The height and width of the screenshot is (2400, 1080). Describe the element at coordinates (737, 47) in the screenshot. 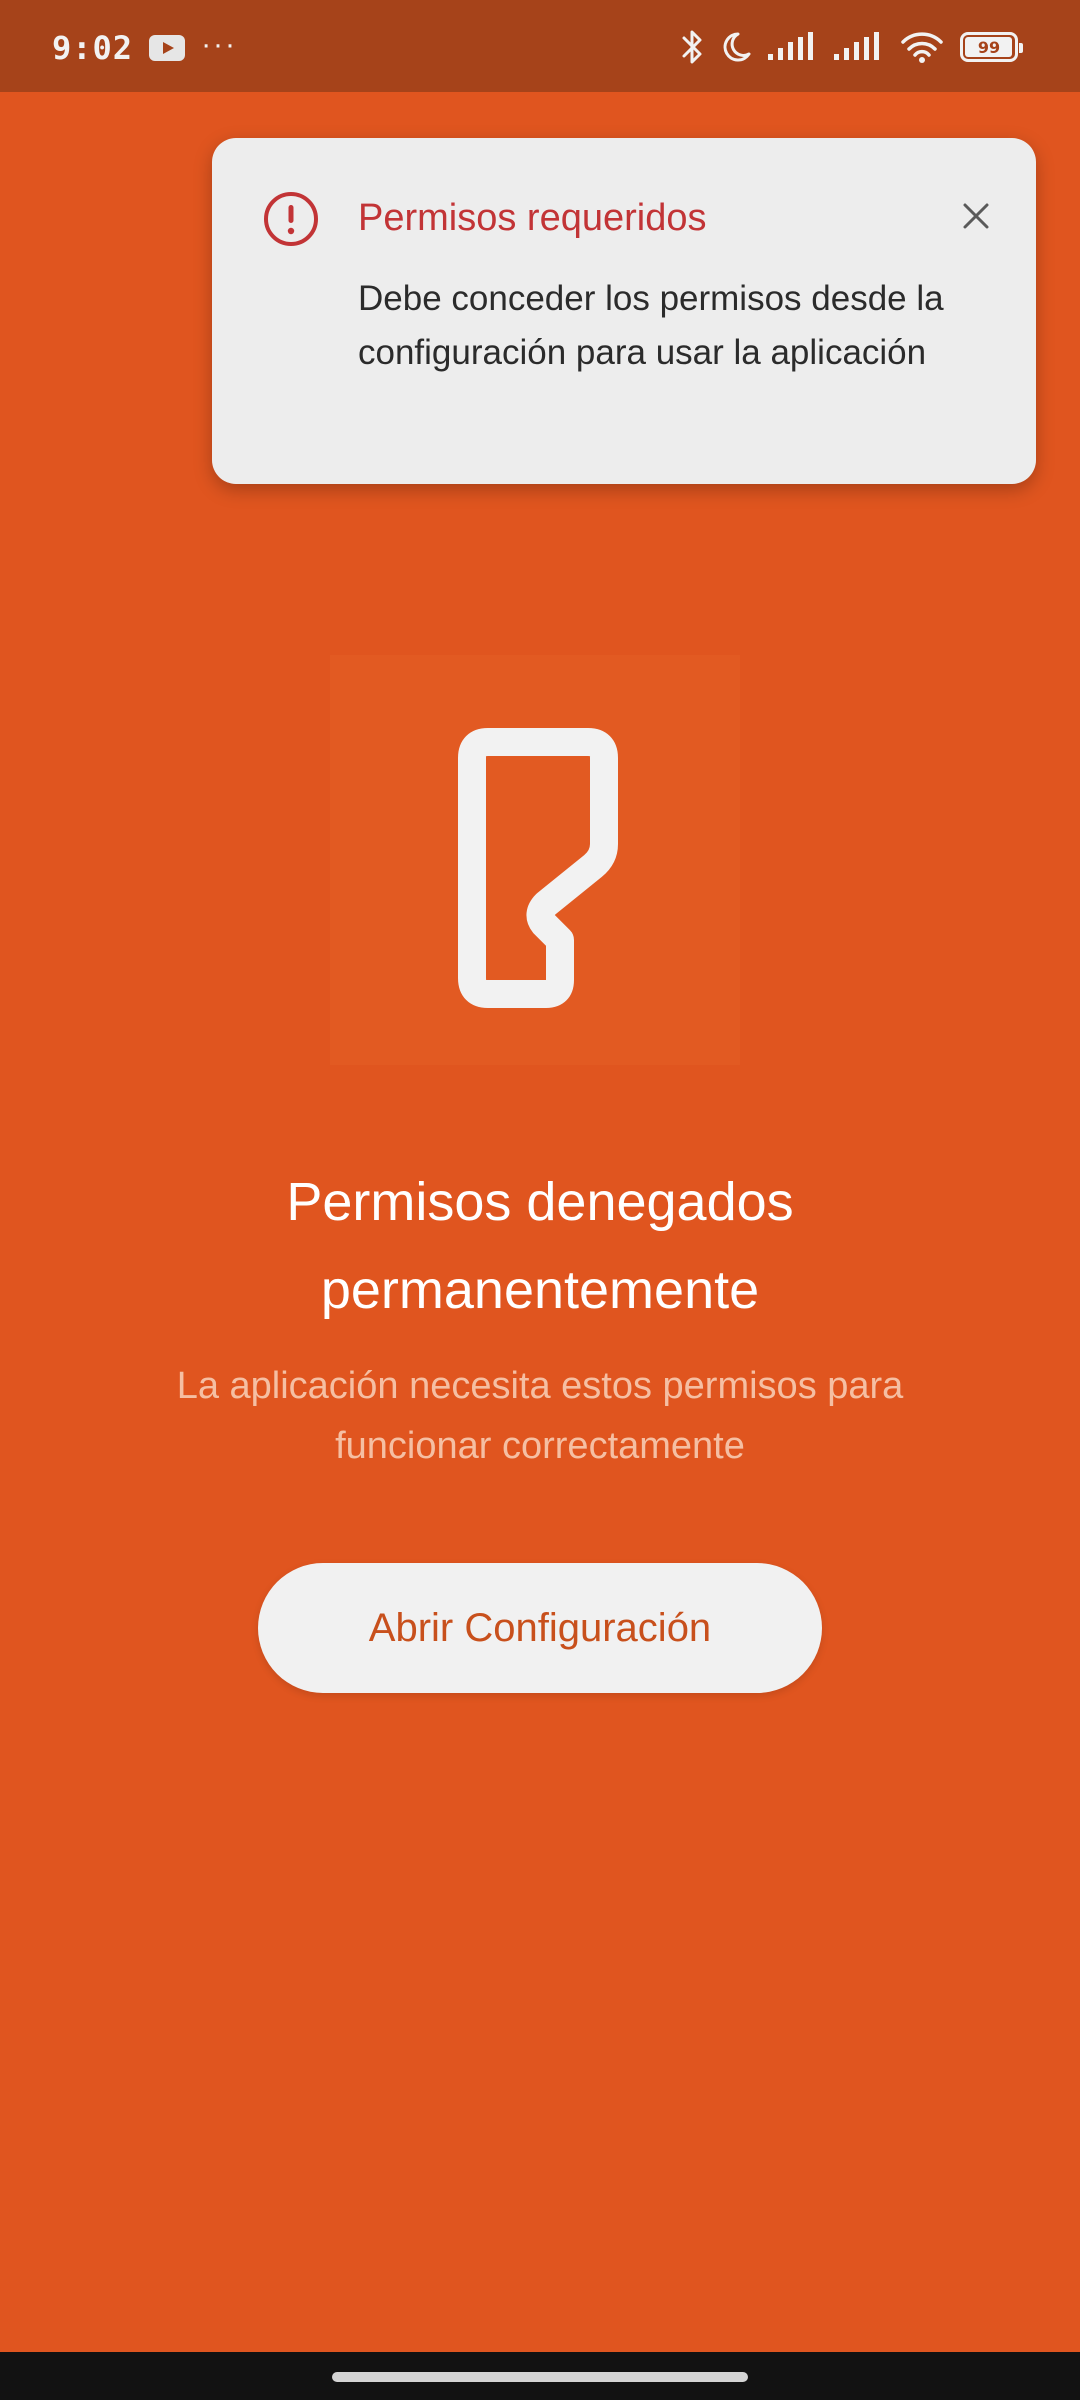

I see `moon-icon` at that location.